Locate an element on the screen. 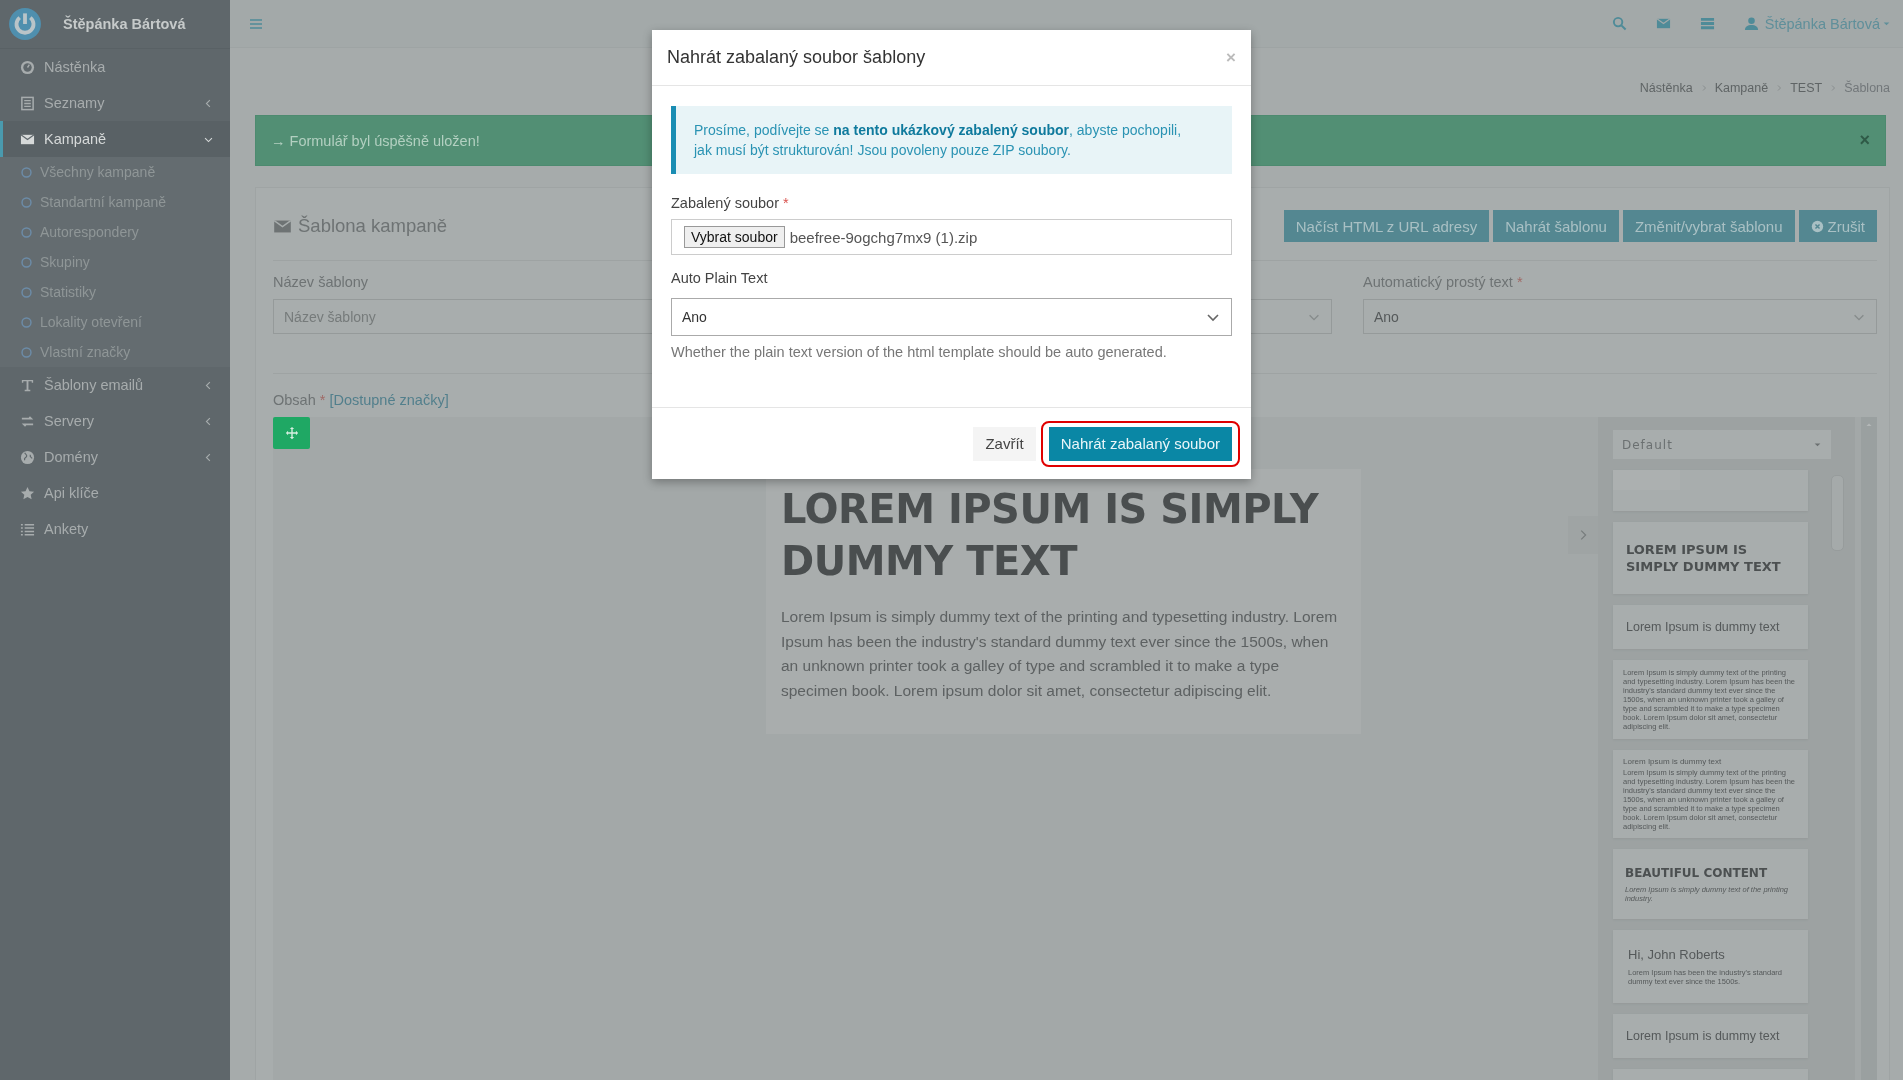 The image size is (1903, 1080). panel-toggle is located at coordinates (1583, 535).